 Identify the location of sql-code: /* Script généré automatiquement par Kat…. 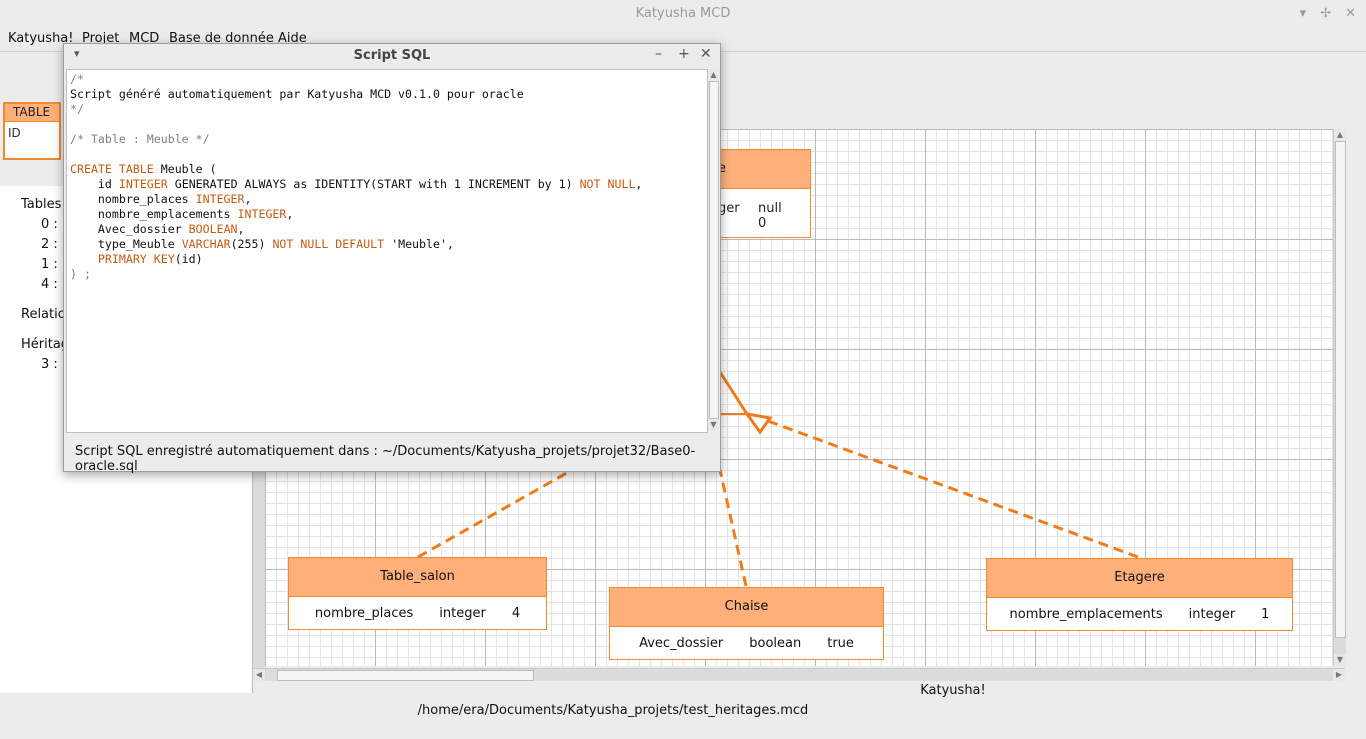
(387, 177).